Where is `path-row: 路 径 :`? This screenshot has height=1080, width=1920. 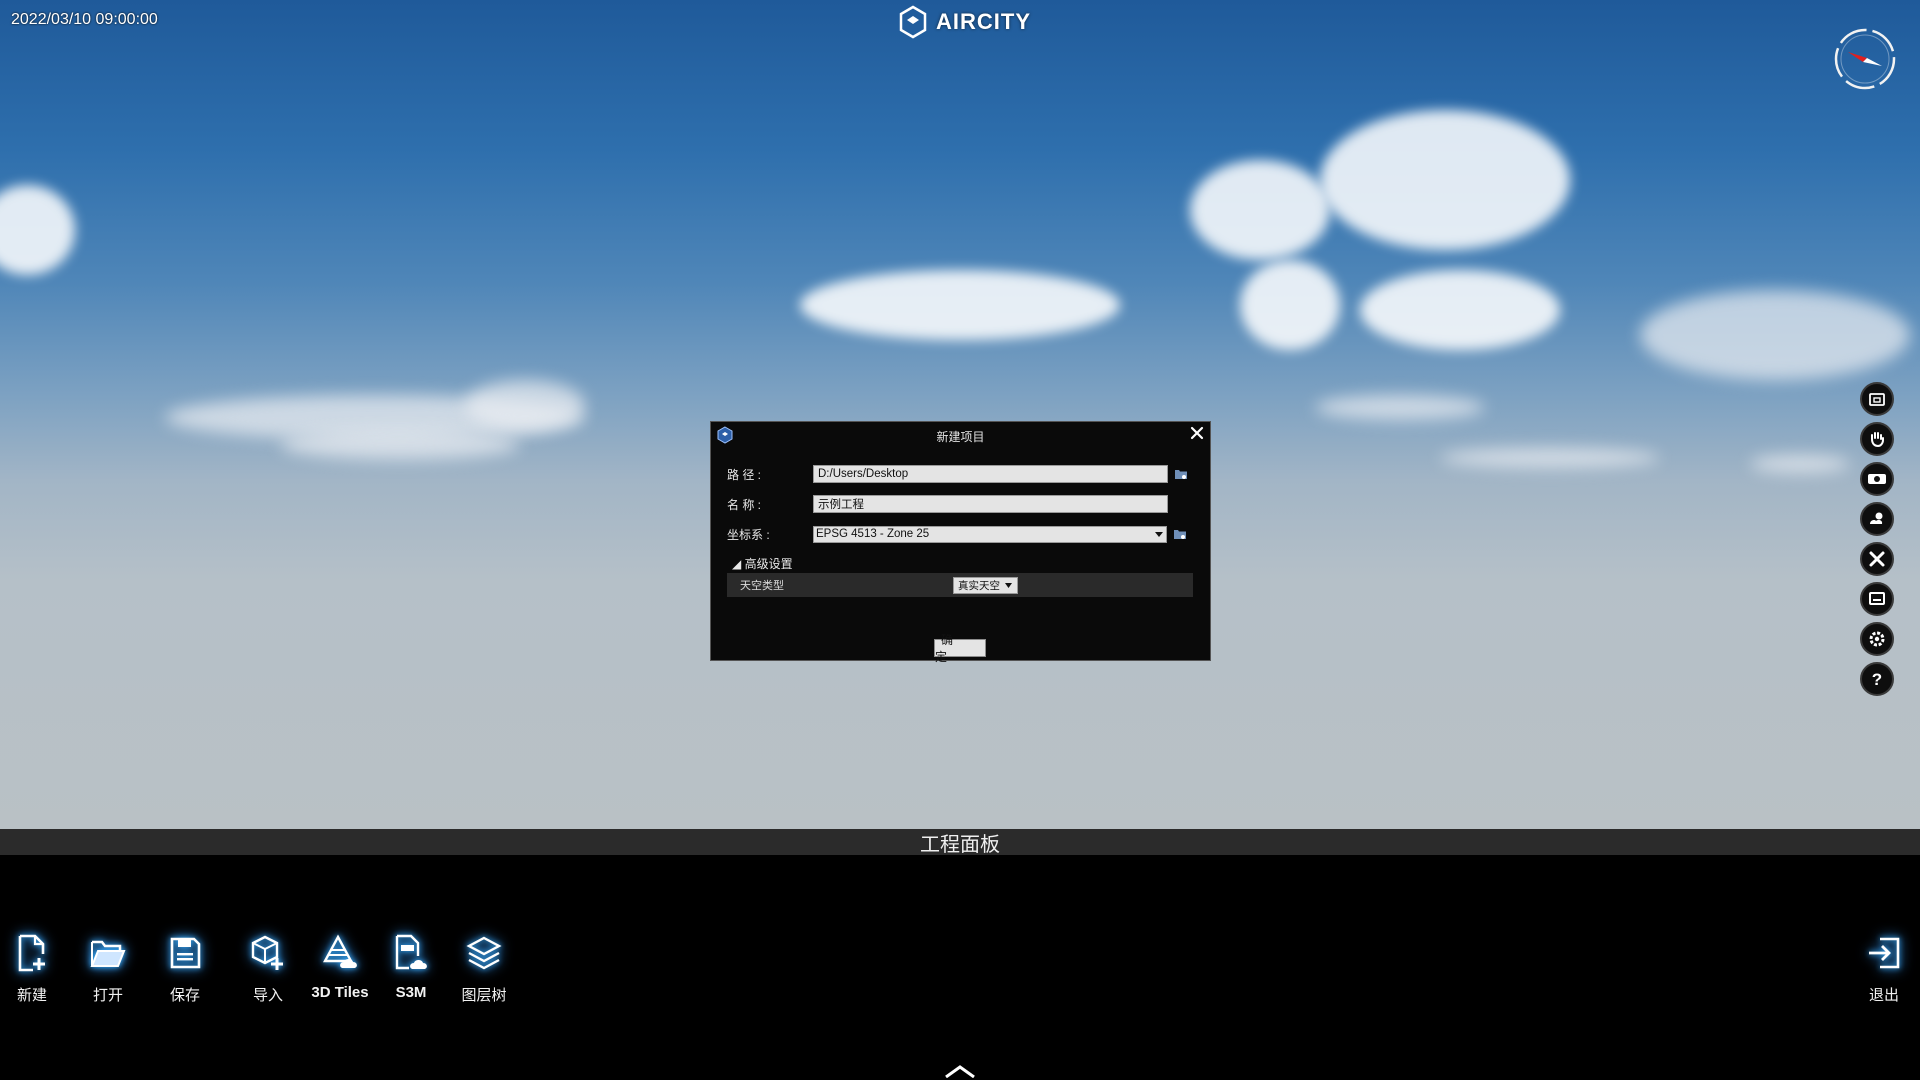
path-row: 路 径 : is located at coordinates (957, 474).